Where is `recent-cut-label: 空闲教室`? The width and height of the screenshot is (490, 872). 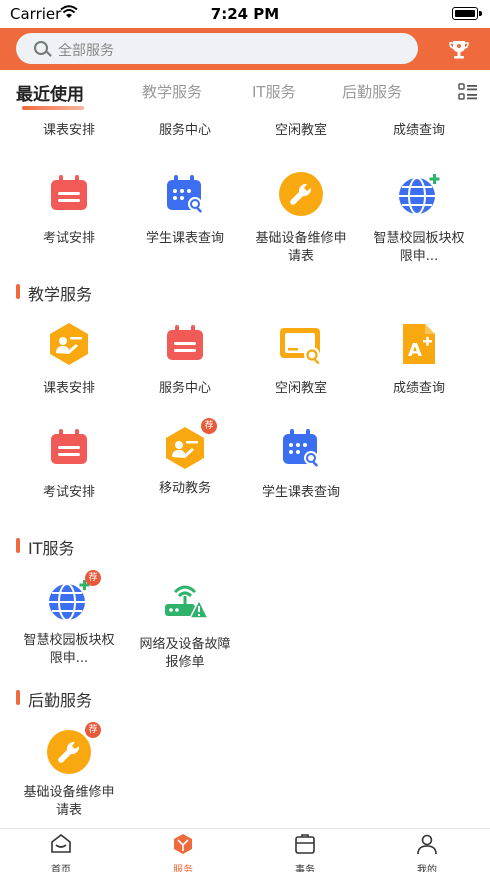 recent-cut-label: 空闲教室 is located at coordinates (301, 128).